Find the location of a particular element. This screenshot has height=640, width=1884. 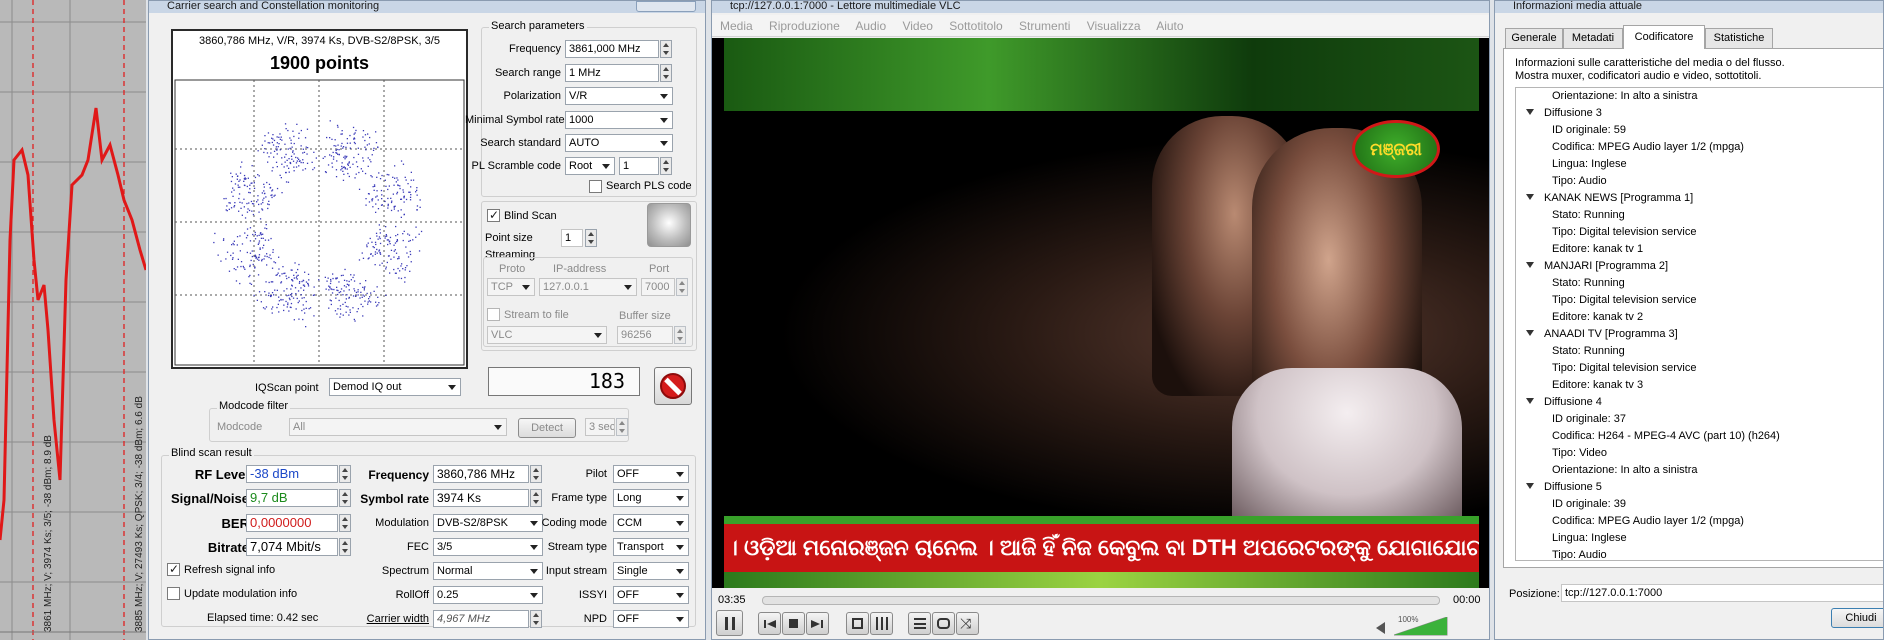

stop-button is located at coordinates (673, 386).